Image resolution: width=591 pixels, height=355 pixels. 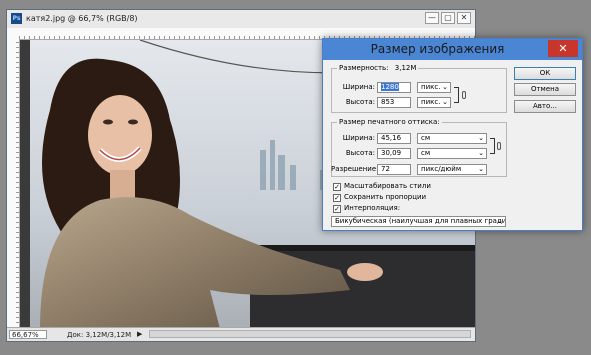 I want to click on pixel-height-label: Высота:, so click(x=360, y=102).